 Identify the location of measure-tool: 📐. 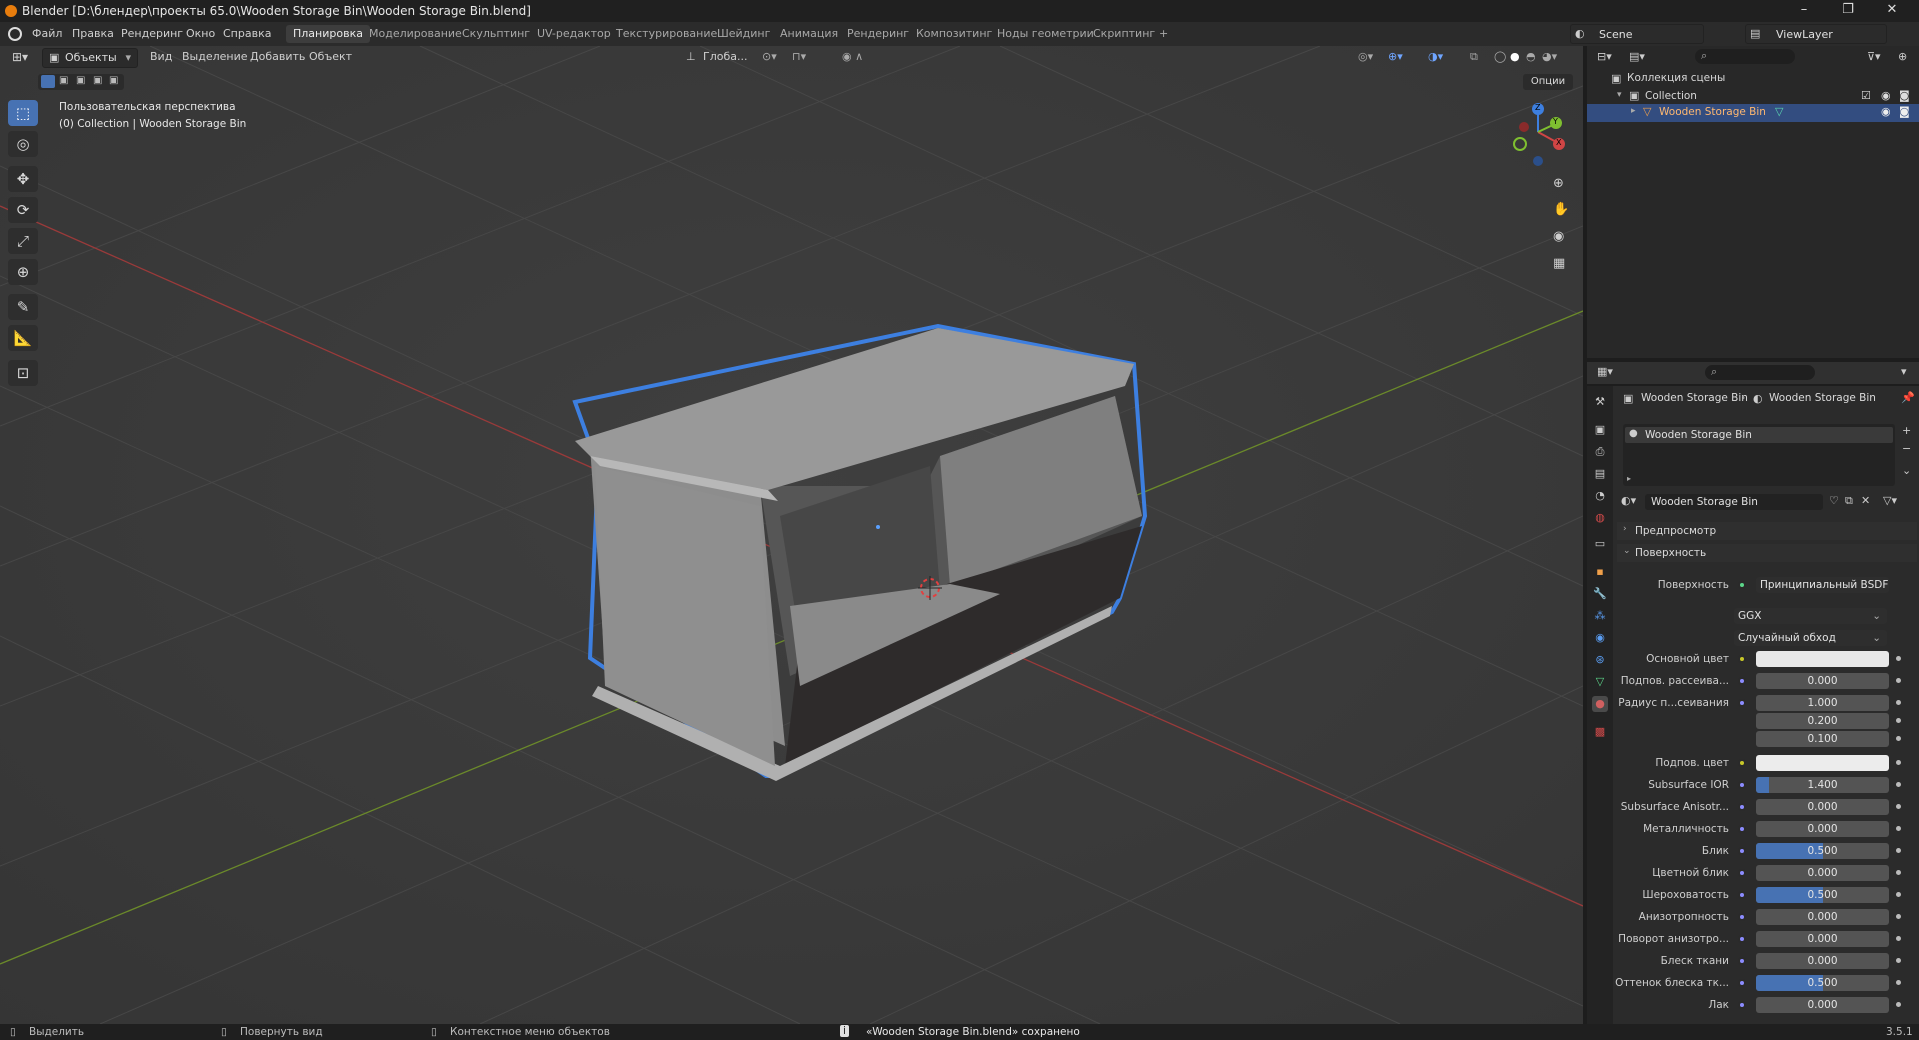
(23, 338).